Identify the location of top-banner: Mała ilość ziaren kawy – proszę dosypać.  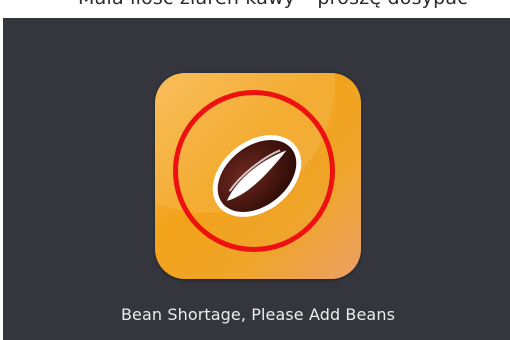
(255, 10).